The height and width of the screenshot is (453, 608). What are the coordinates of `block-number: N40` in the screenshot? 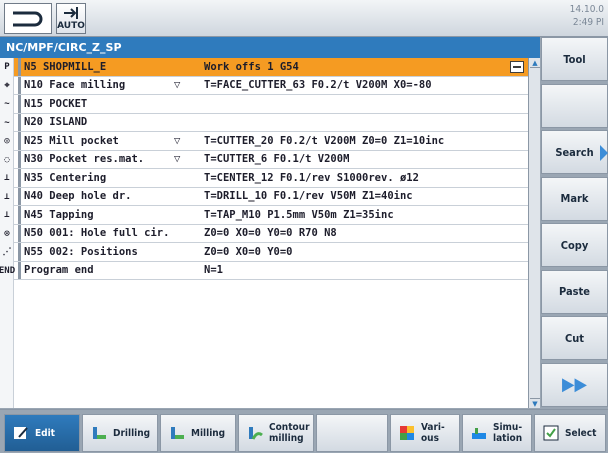 It's located at (33, 196).